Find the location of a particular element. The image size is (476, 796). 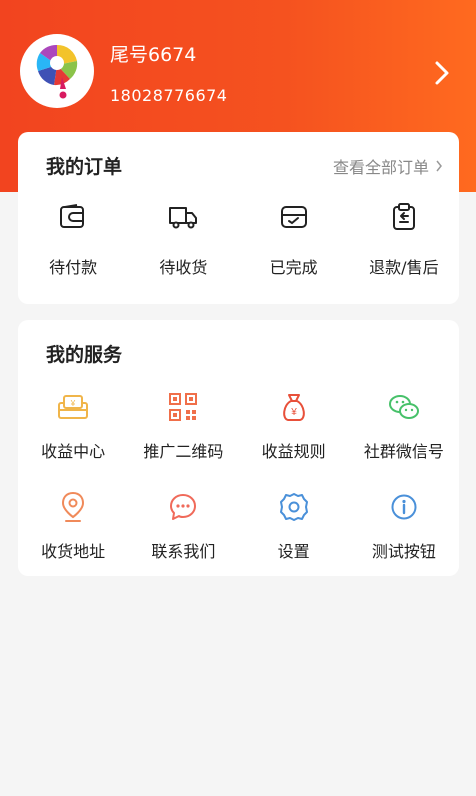

service-wechat-group-label: 社群微信号 is located at coordinates (403, 451).